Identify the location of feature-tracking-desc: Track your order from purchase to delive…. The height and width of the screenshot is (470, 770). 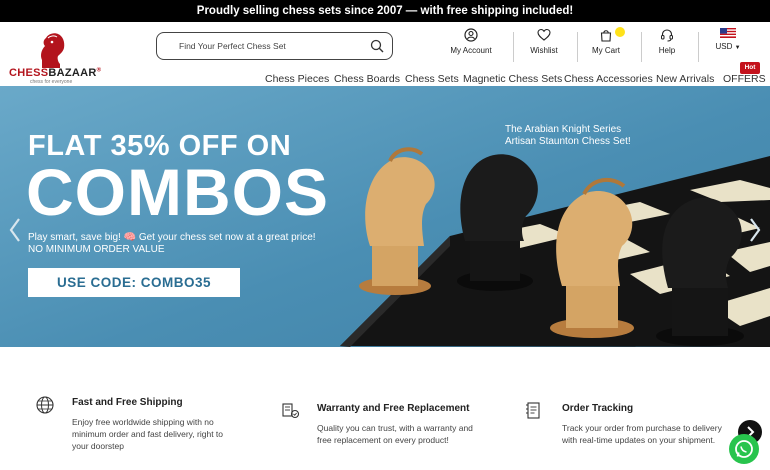
(642, 434).